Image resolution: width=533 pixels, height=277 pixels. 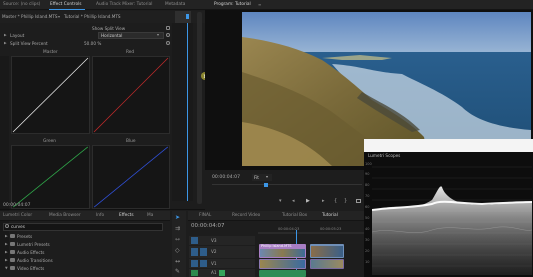 What do you see at coordinates (448, 145) in the screenshot?
I see `lumetri-scopes-white-strip` at bounding box center [448, 145].